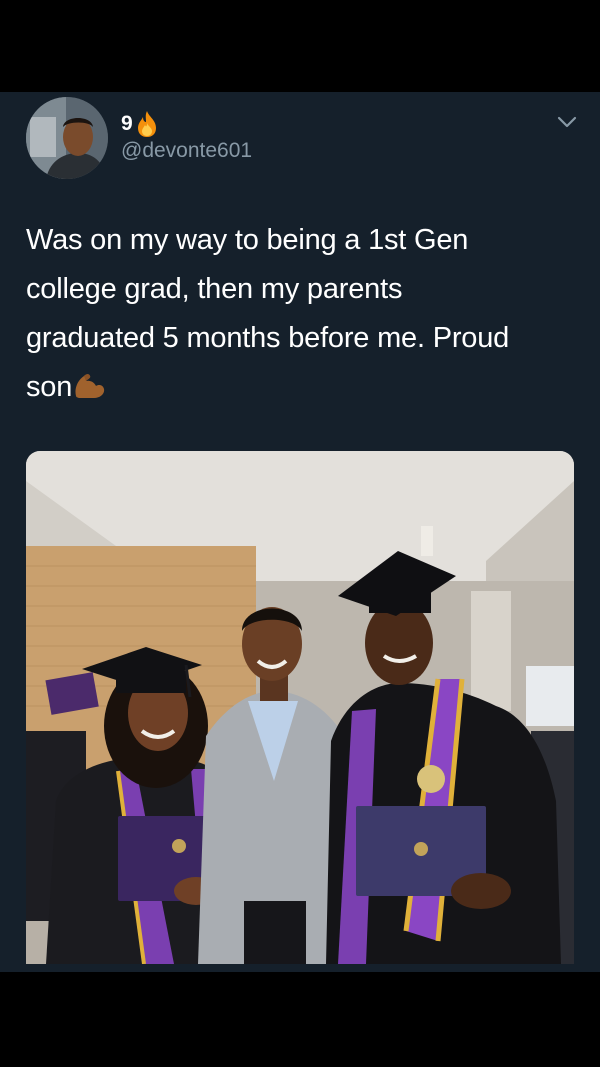  I want to click on tweet-text-line-last: son, so click(306, 387).